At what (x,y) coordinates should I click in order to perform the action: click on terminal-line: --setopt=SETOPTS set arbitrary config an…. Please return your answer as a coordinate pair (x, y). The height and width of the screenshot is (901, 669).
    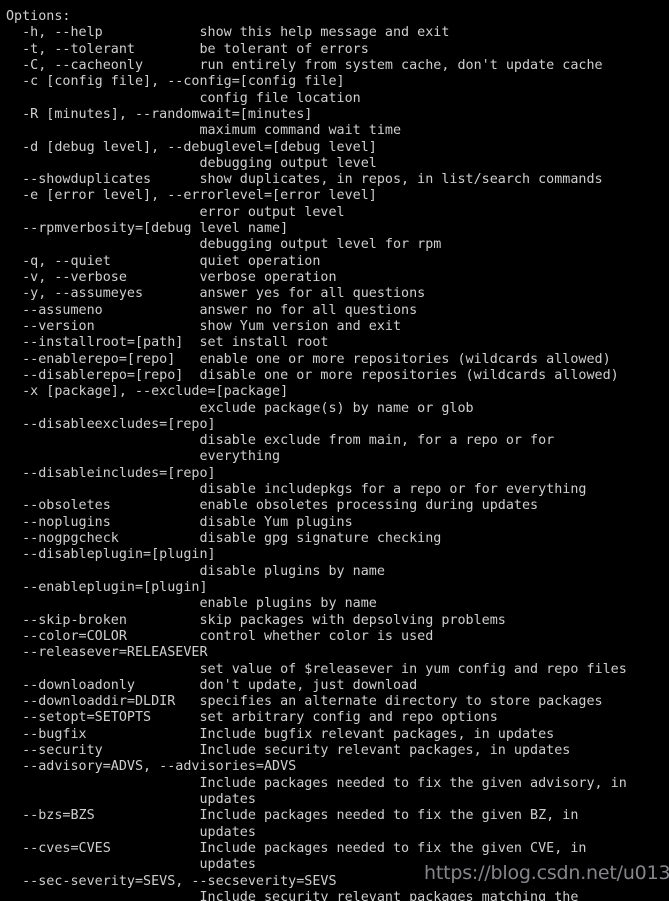
    Looking at the image, I should click on (252, 718).